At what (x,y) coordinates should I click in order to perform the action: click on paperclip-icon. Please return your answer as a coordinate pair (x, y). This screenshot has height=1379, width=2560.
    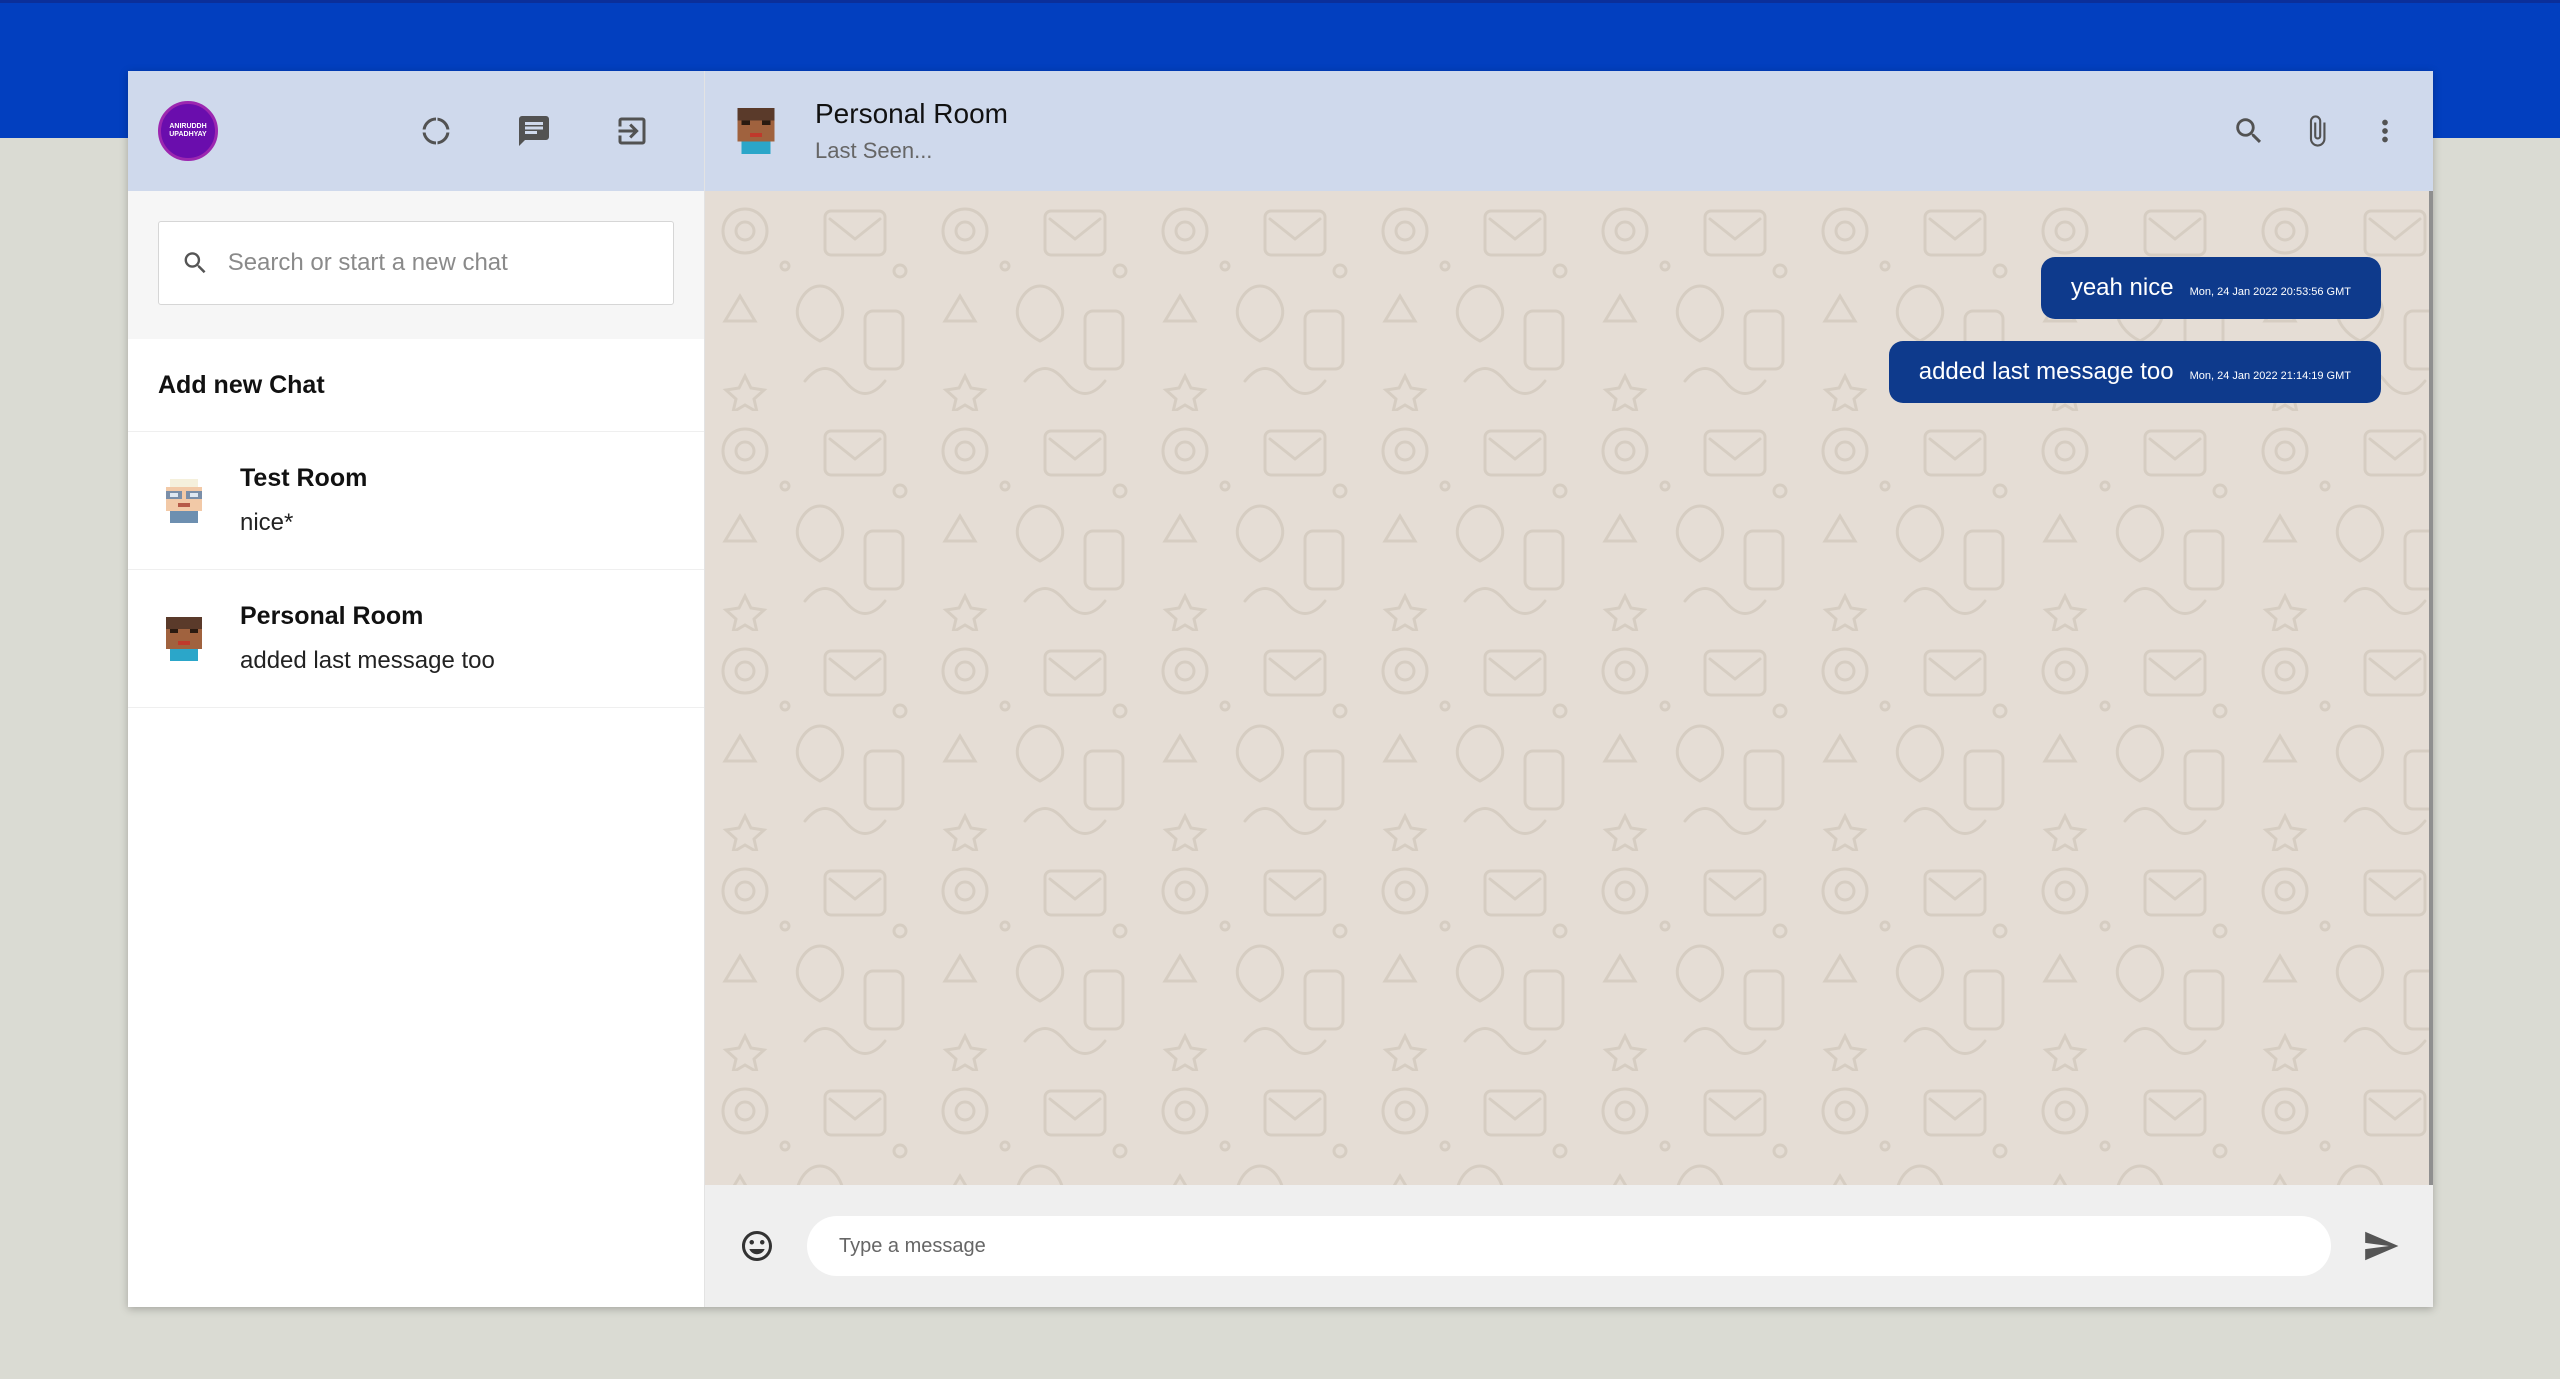
    Looking at the image, I should click on (2317, 131).